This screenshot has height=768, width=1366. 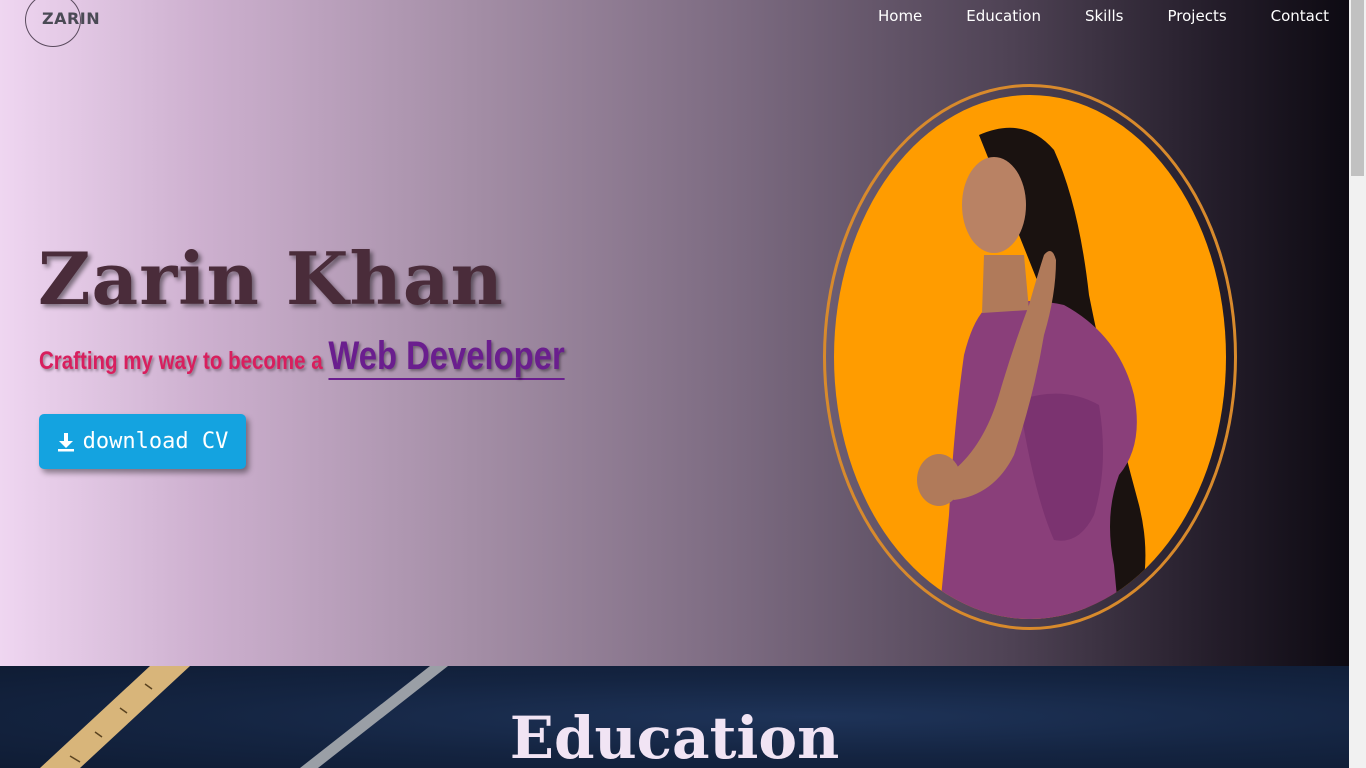 What do you see at coordinates (1081, 16) in the screenshot?
I see `main-nav: Home Education Skills Projects Contact` at bounding box center [1081, 16].